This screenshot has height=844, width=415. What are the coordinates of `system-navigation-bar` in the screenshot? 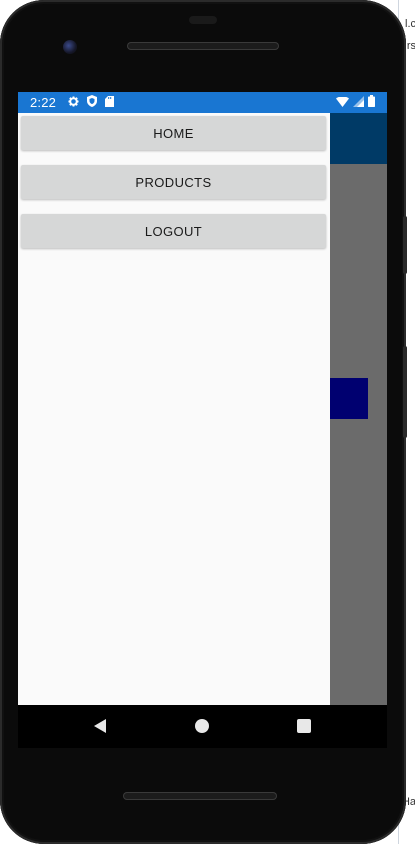 It's located at (202, 726).